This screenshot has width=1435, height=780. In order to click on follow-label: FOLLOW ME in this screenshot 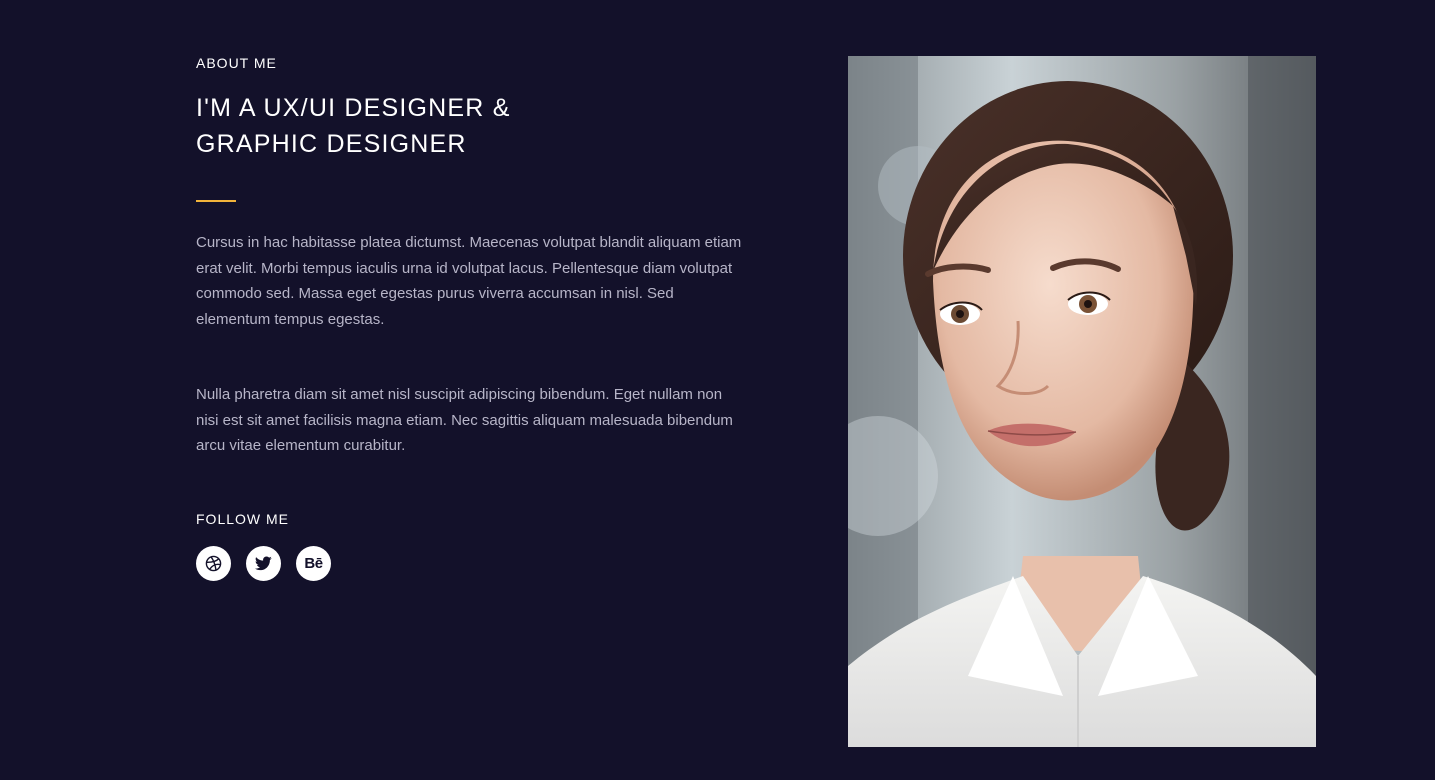, I will do `click(243, 518)`.